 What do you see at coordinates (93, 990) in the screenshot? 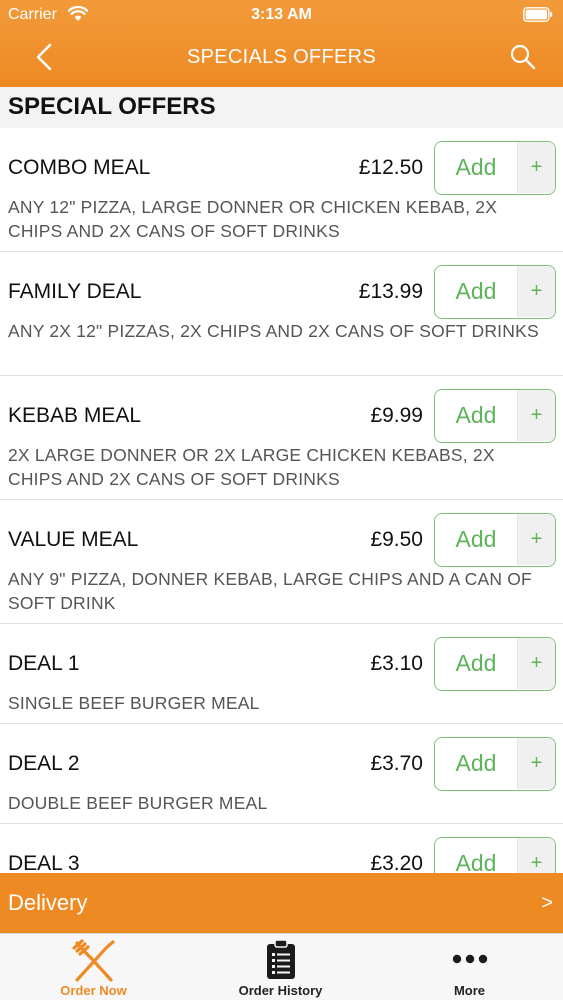
I see `tab-label: Order Now` at bounding box center [93, 990].